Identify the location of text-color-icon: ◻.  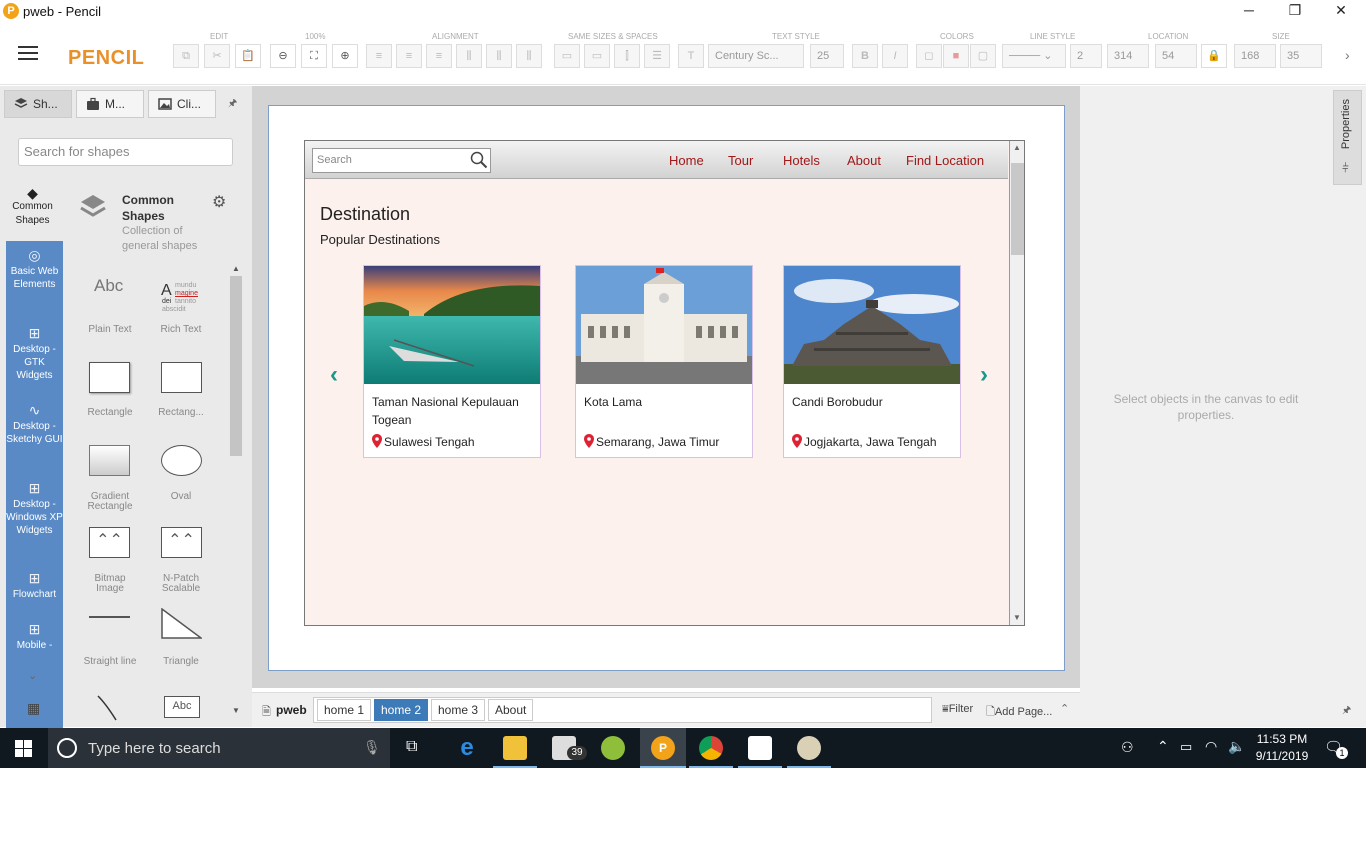
(929, 56).